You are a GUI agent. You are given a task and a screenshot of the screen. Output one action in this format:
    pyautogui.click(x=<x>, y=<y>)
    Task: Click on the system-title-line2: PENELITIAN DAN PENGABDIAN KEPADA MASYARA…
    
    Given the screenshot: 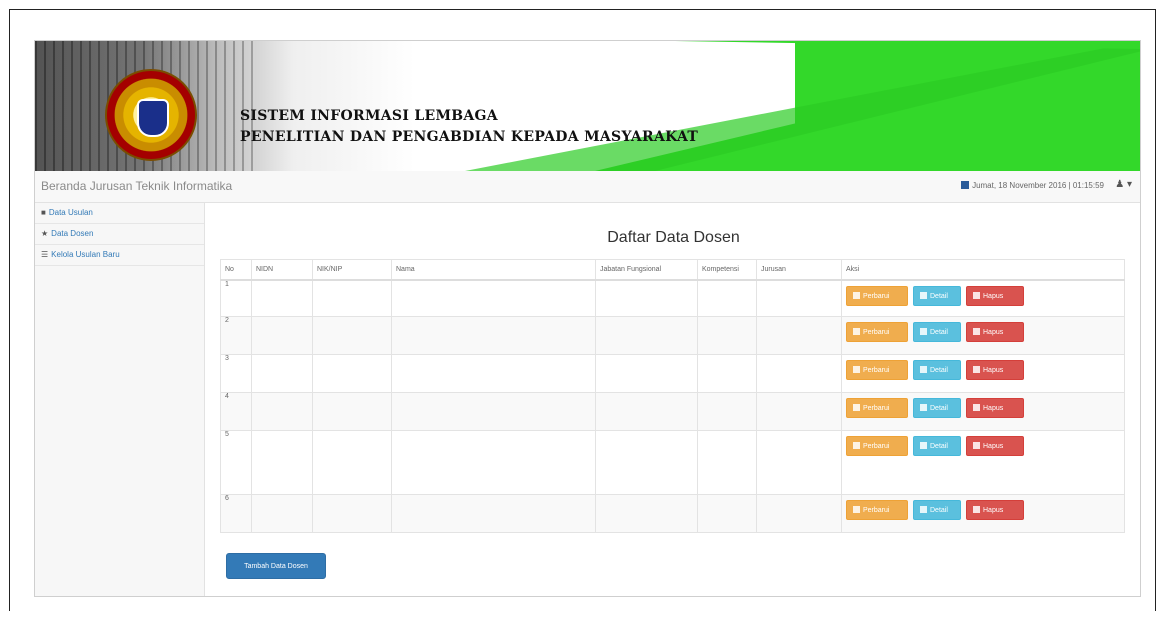 What is the action you would take?
    pyautogui.click(x=469, y=137)
    